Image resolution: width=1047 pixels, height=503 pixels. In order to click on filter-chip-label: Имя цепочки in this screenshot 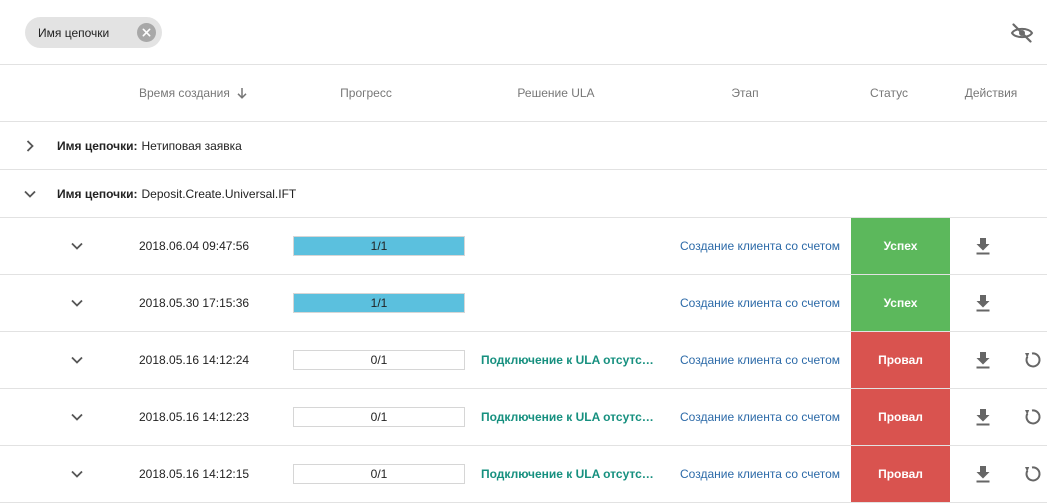, I will do `click(74, 32)`.